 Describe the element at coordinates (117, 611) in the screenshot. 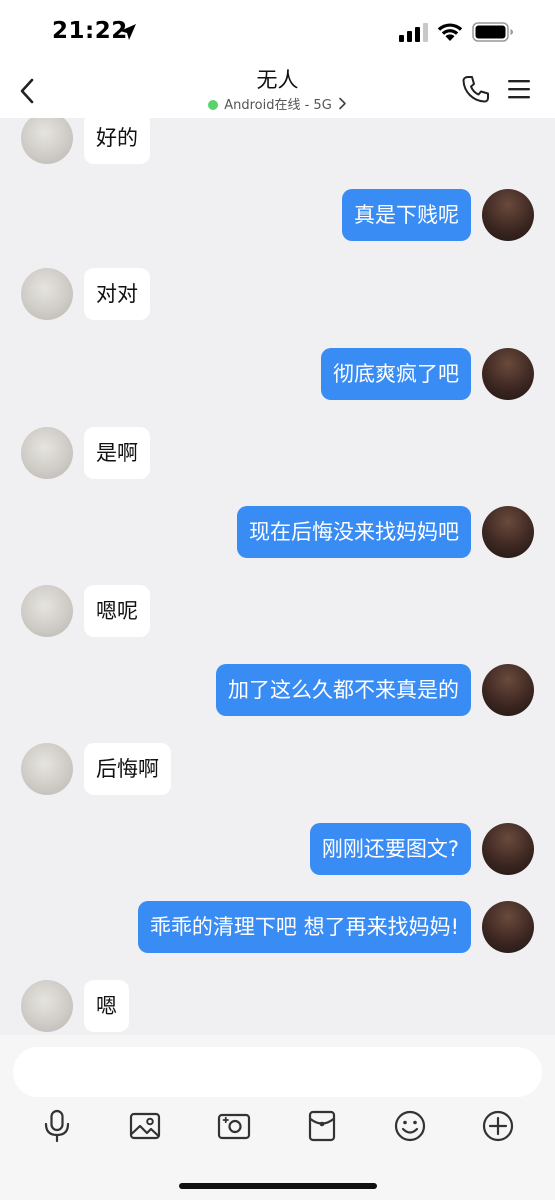

I see `received-message-bubble: 嗯呢` at that location.